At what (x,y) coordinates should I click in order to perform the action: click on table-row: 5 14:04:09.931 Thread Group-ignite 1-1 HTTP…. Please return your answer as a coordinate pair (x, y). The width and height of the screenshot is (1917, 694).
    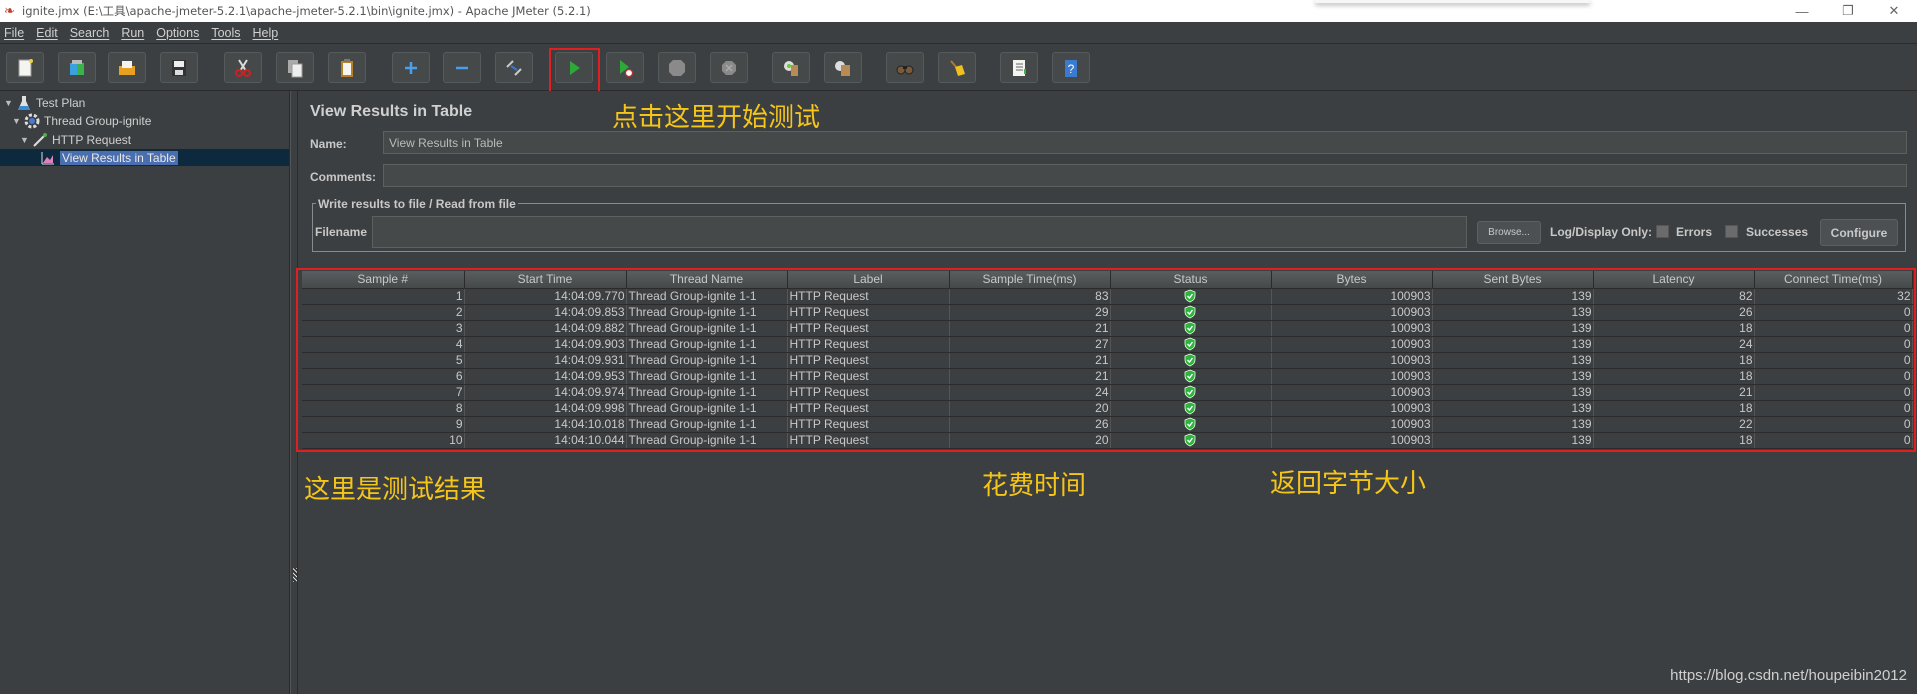
    Looking at the image, I should click on (1107, 360).